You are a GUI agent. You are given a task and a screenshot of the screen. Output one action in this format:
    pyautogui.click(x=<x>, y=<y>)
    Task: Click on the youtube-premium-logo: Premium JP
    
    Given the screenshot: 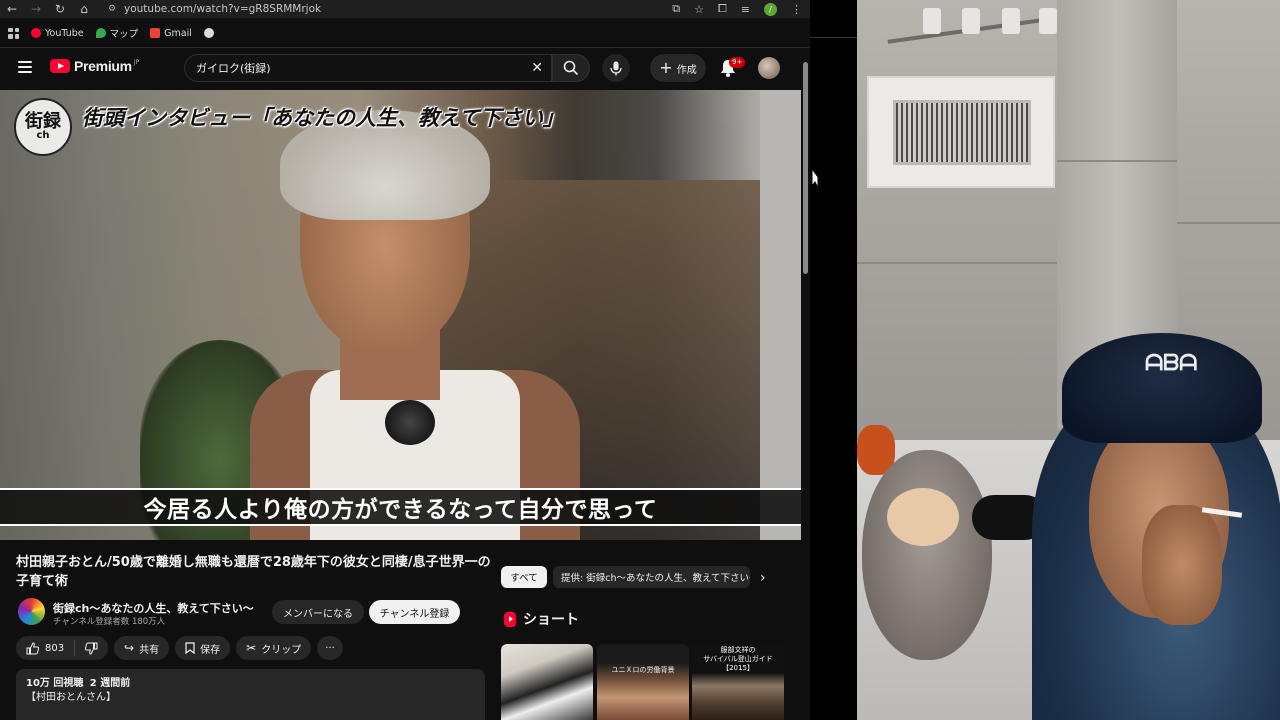 What is the action you would take?
    pyautogui.click(x=94, y=66)
    